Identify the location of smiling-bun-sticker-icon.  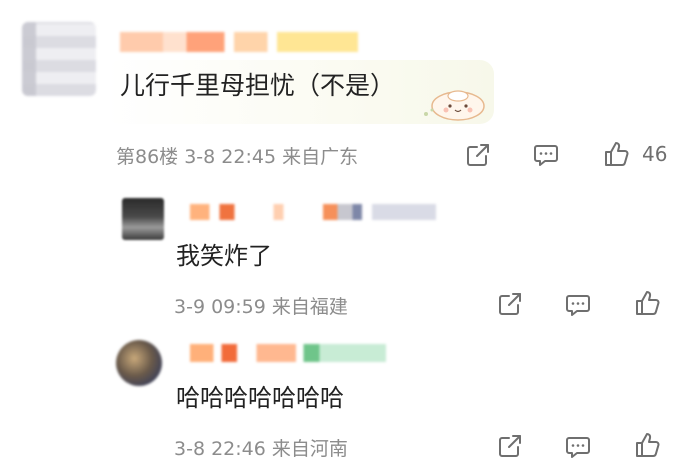
(454, 105).